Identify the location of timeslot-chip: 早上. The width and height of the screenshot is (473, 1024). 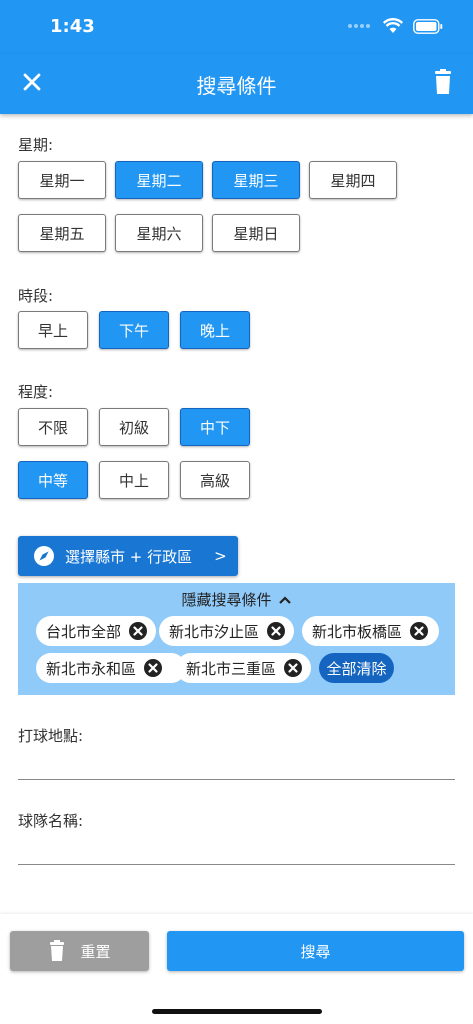
(53, 330).